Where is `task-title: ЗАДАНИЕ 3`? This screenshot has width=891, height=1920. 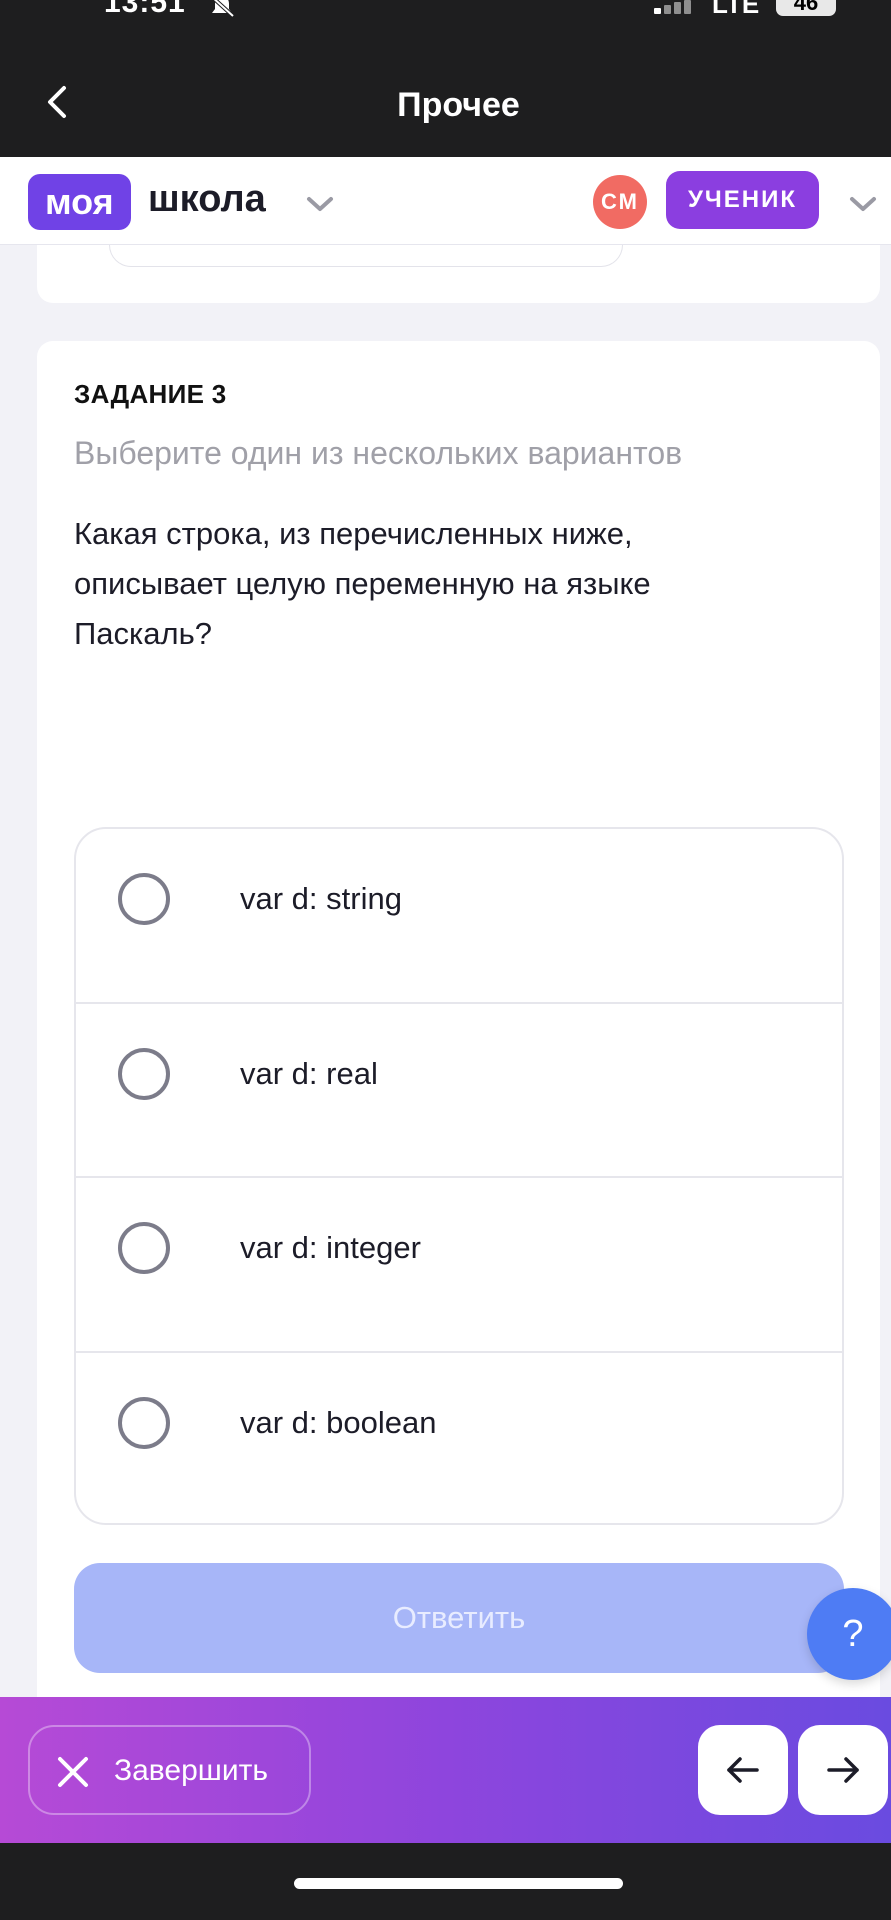
task-title: ЗАДАНИЕ 3 is located at coordinates (150, 394).